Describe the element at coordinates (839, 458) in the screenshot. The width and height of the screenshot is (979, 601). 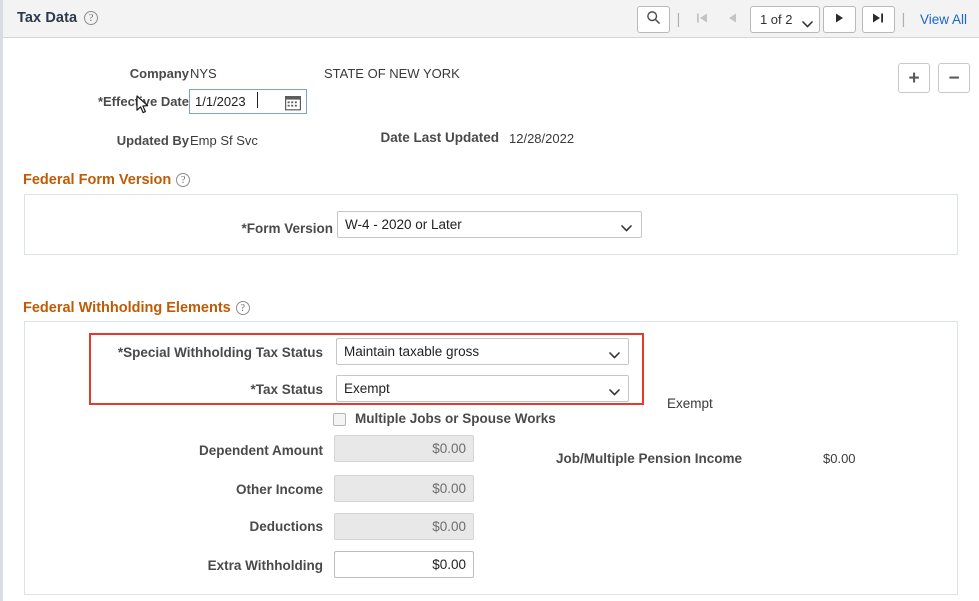
I see `pension-income-value: $0.00` at that location.